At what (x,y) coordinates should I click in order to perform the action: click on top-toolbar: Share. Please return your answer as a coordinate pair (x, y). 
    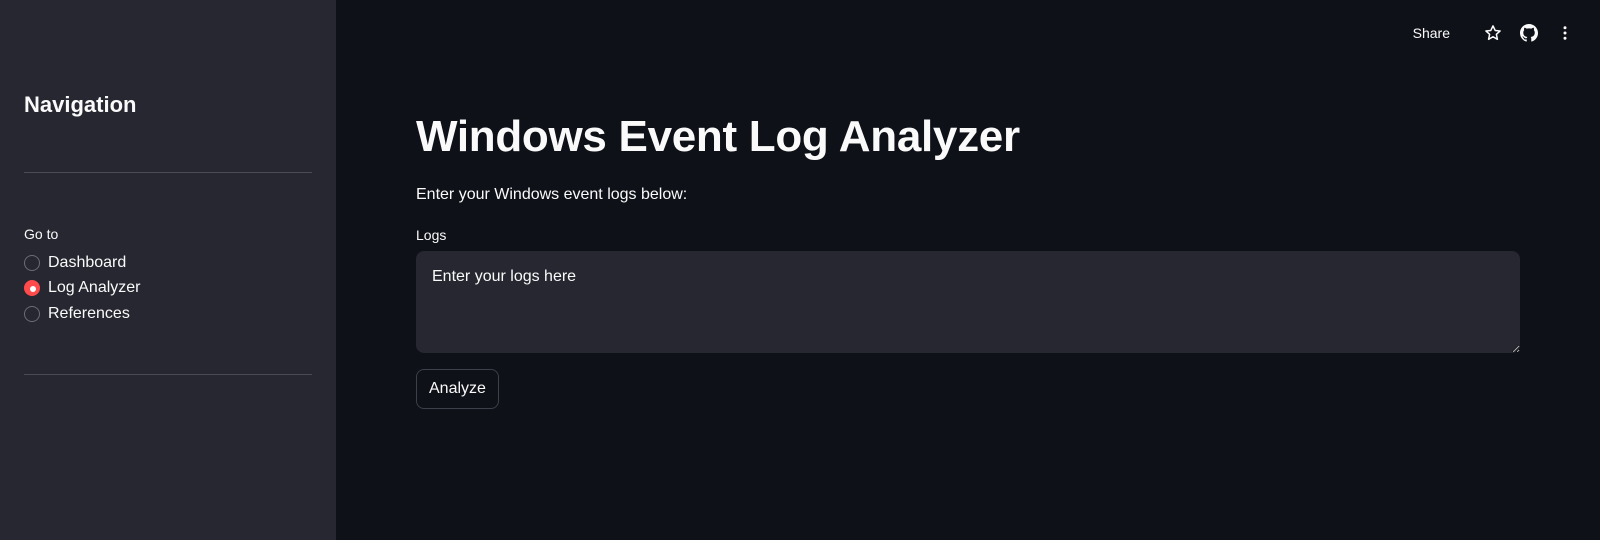
    Looking at the image, I should click on (1495, 33).